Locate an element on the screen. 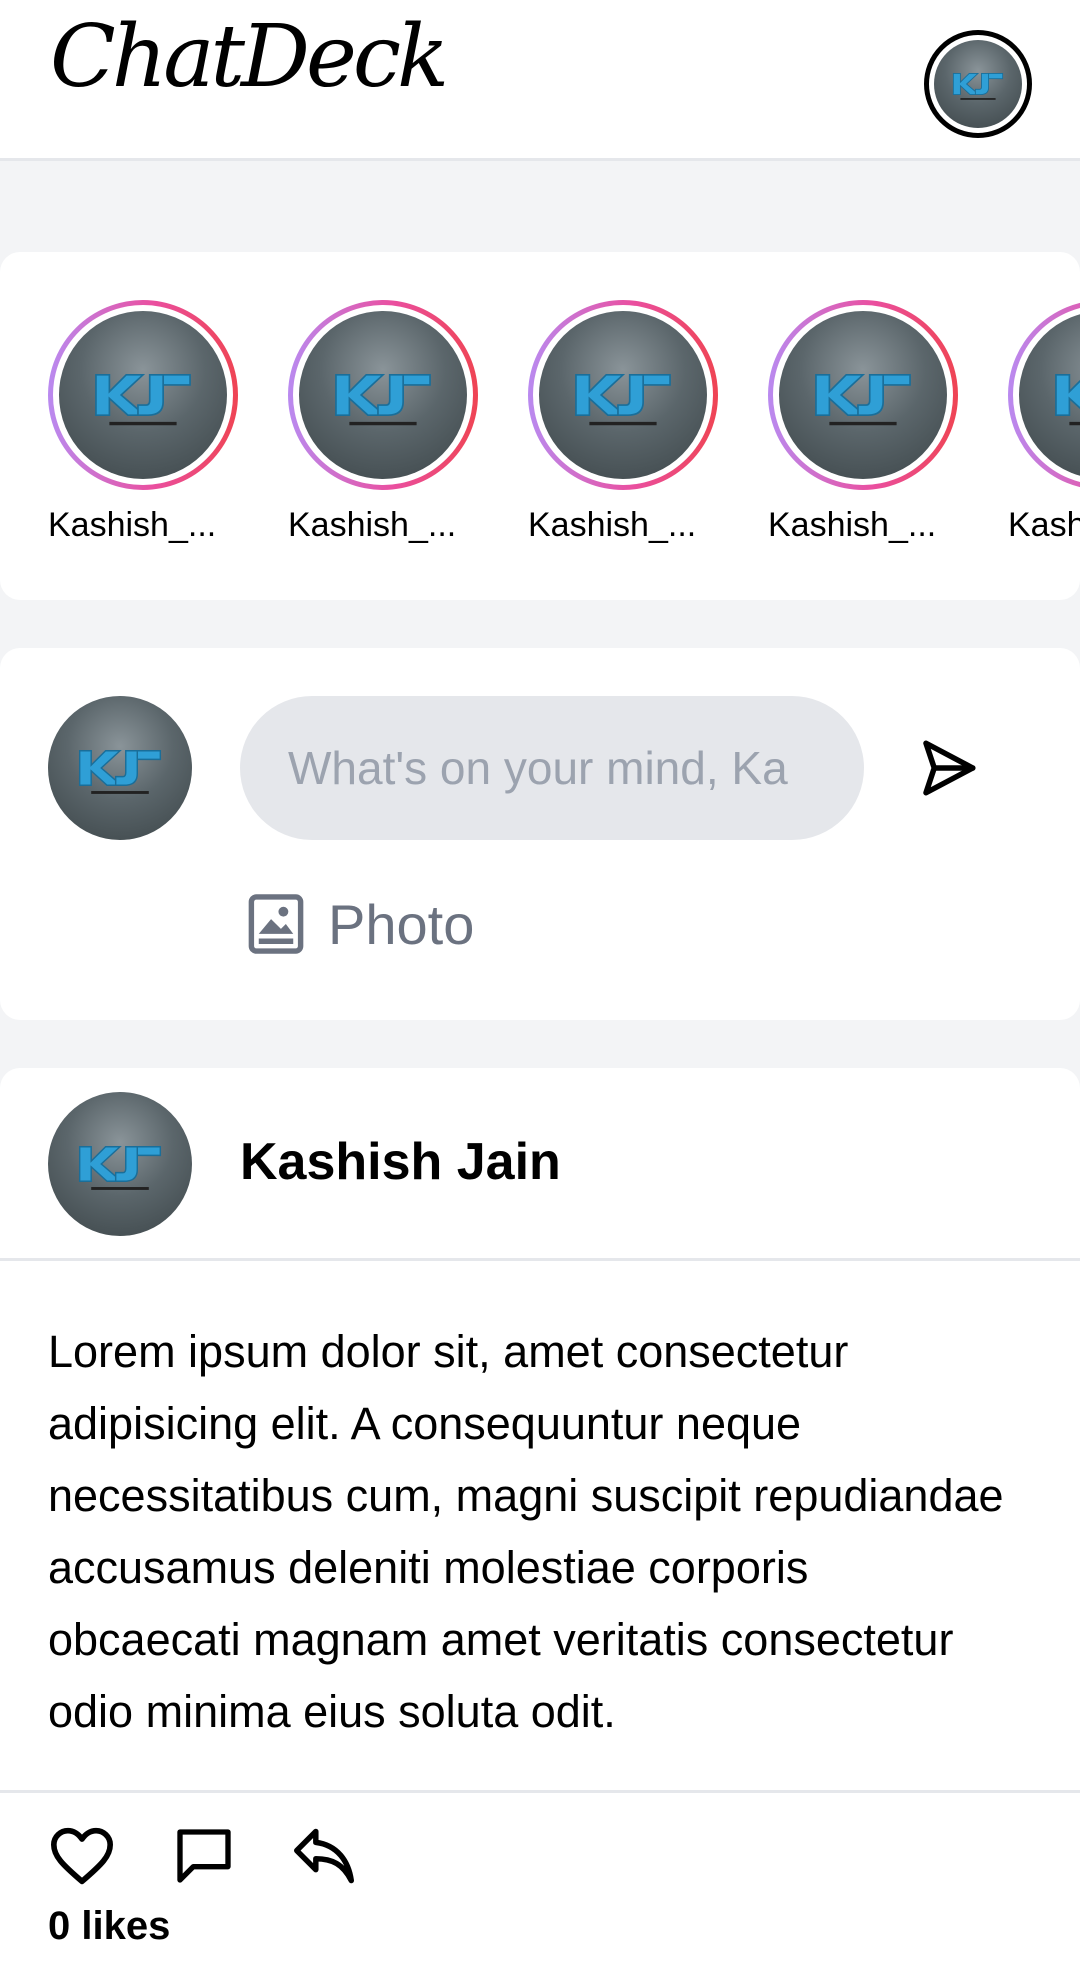  like-button is located at coordinates (82, 1856).